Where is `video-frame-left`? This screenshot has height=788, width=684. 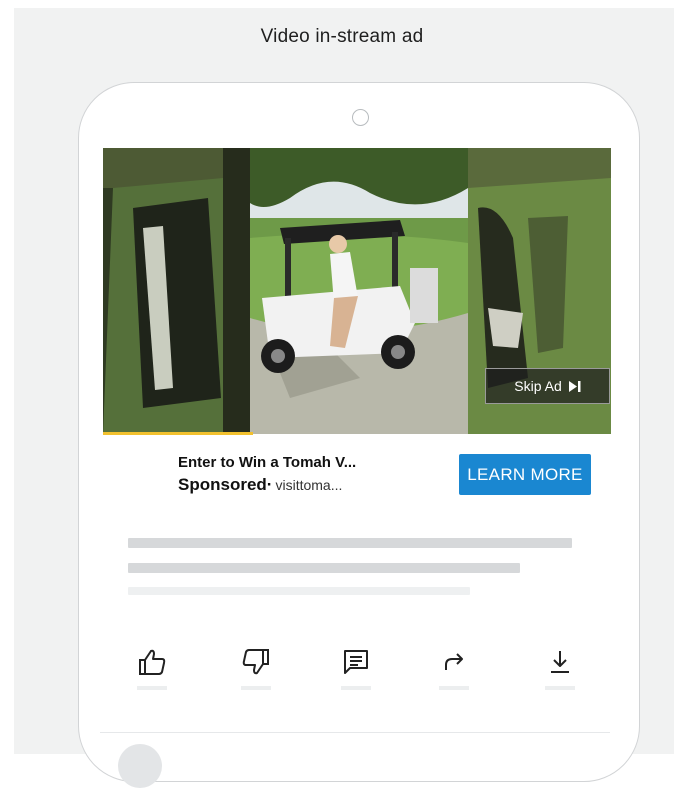 video-frame-left is located at coordinates (176, 291).